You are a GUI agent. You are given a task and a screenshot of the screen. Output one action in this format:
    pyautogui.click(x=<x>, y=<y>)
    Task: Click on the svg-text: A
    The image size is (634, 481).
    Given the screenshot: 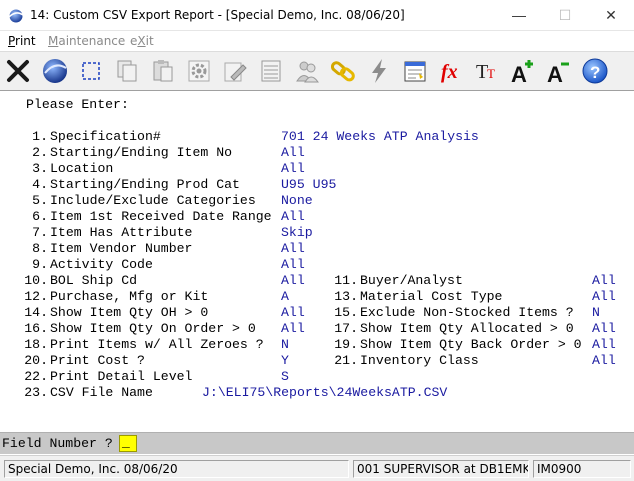 What is the action you would take?
    pyautogui.click(x=519, y=74)
    